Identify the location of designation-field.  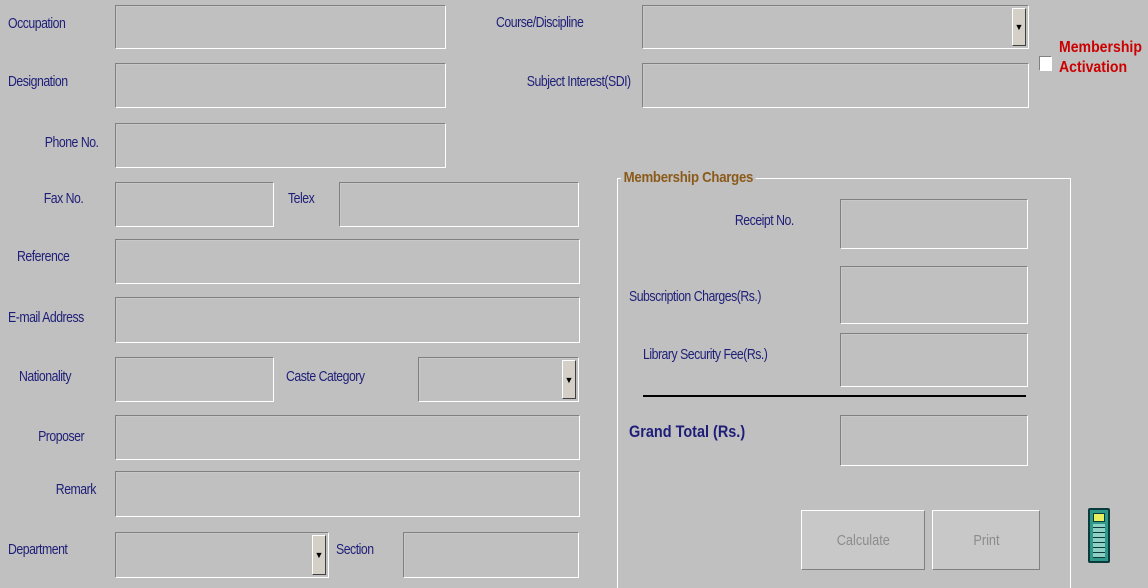
(280, 85).